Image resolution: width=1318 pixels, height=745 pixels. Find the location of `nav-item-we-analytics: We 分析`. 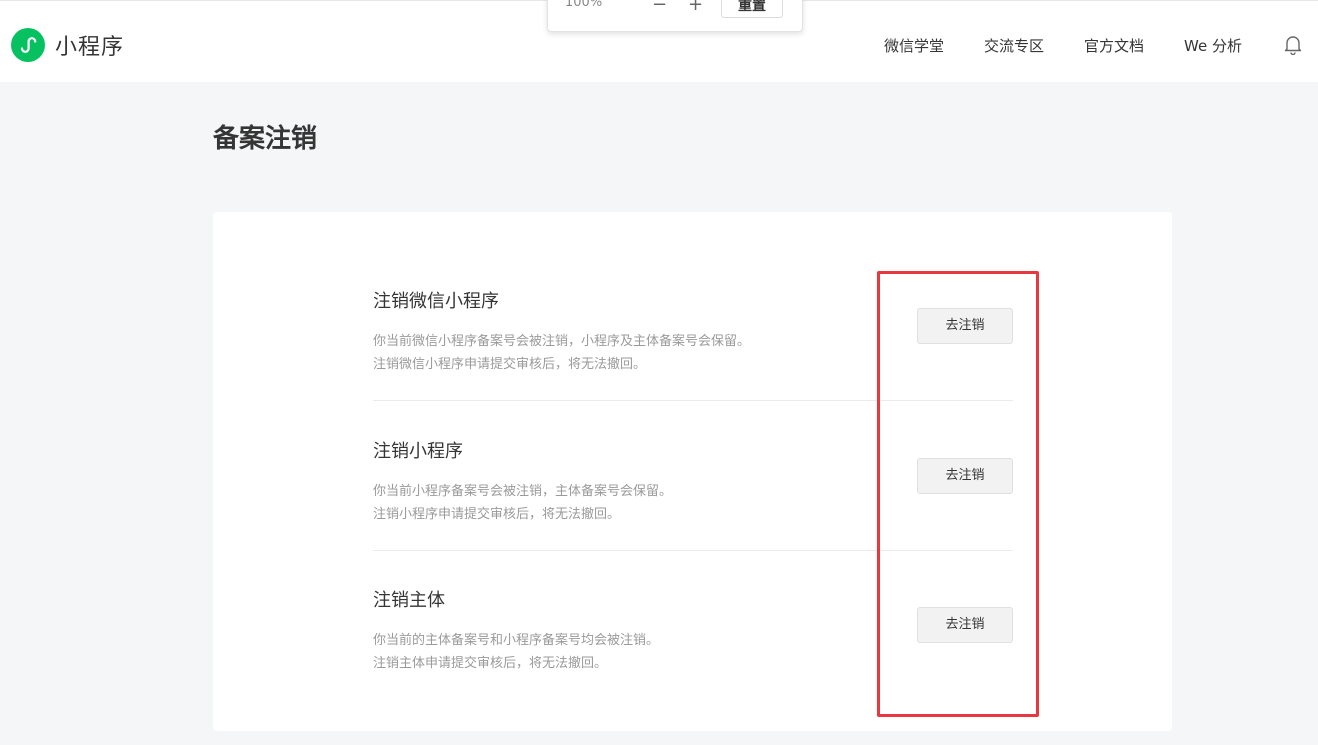

nav-item-we-analytics: We 分析 is located at coordinates (1213, 45).